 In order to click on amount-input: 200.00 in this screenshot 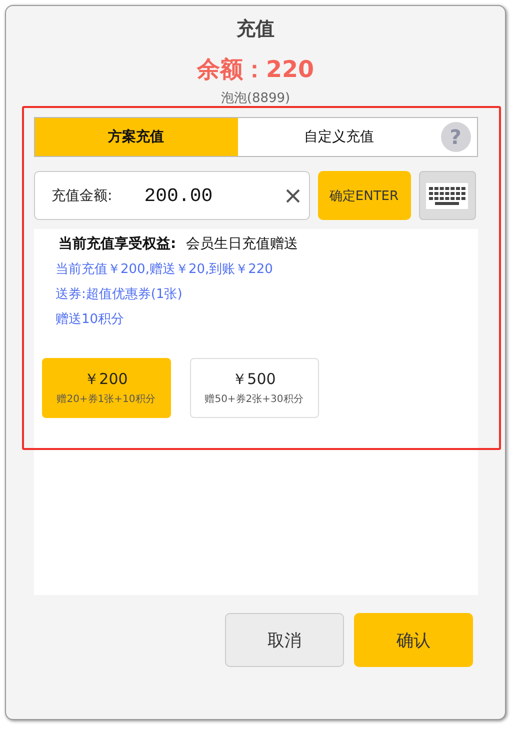, I will do `click(199, 196)`.